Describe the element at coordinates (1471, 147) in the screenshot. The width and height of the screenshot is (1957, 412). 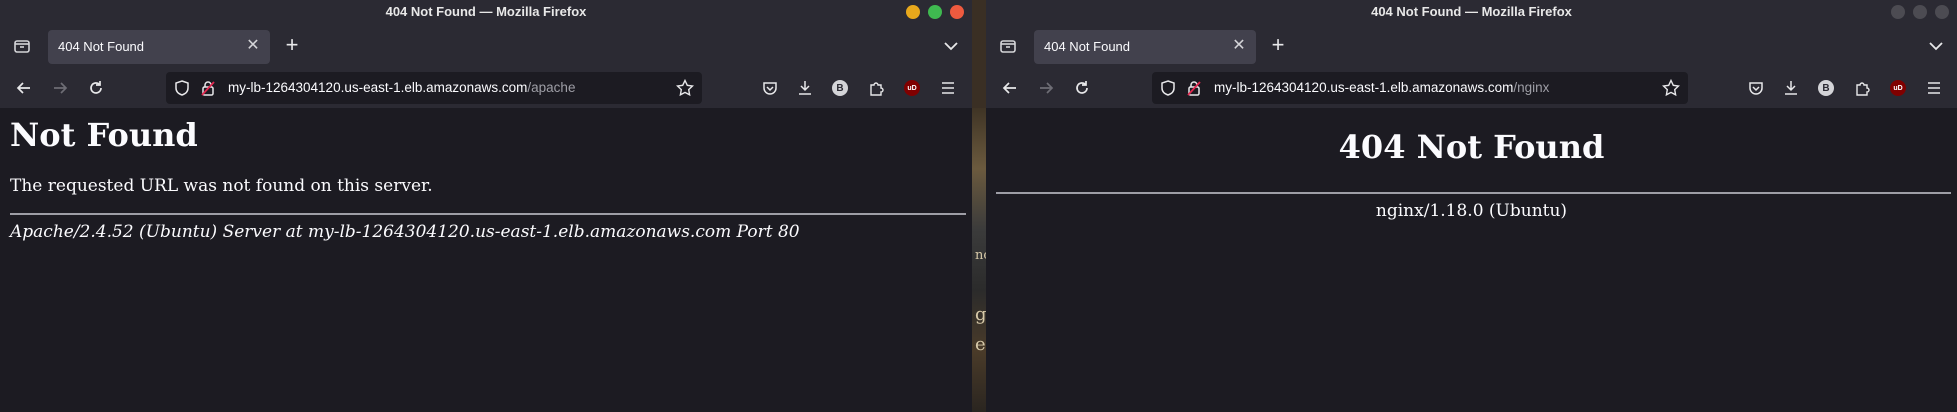
I see `page-heading: 404 Not Found` at that location.